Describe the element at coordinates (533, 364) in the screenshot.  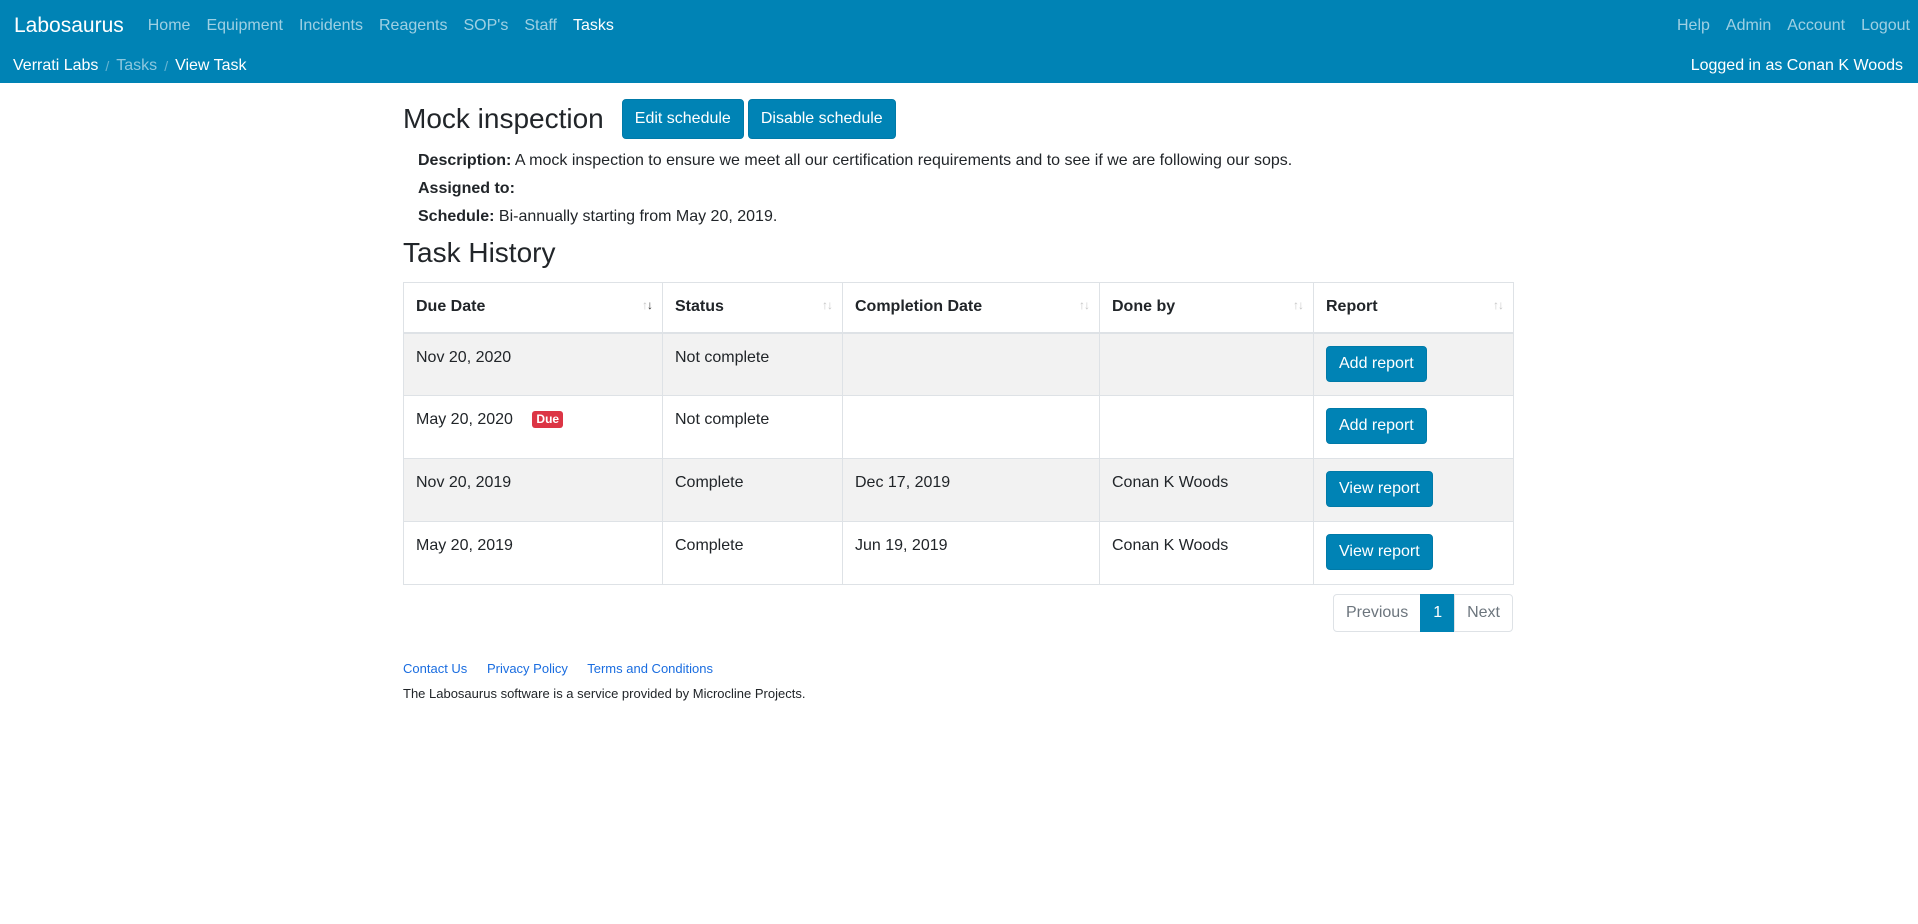
I see `due-date-cell: Nov 20, 2020` at that location.